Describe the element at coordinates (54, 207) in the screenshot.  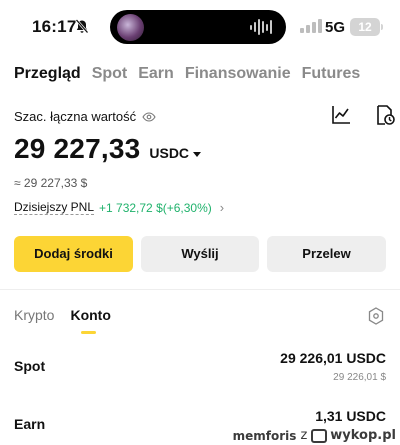
I see `pnl-label: Dzisiejszy PNL` at that location.